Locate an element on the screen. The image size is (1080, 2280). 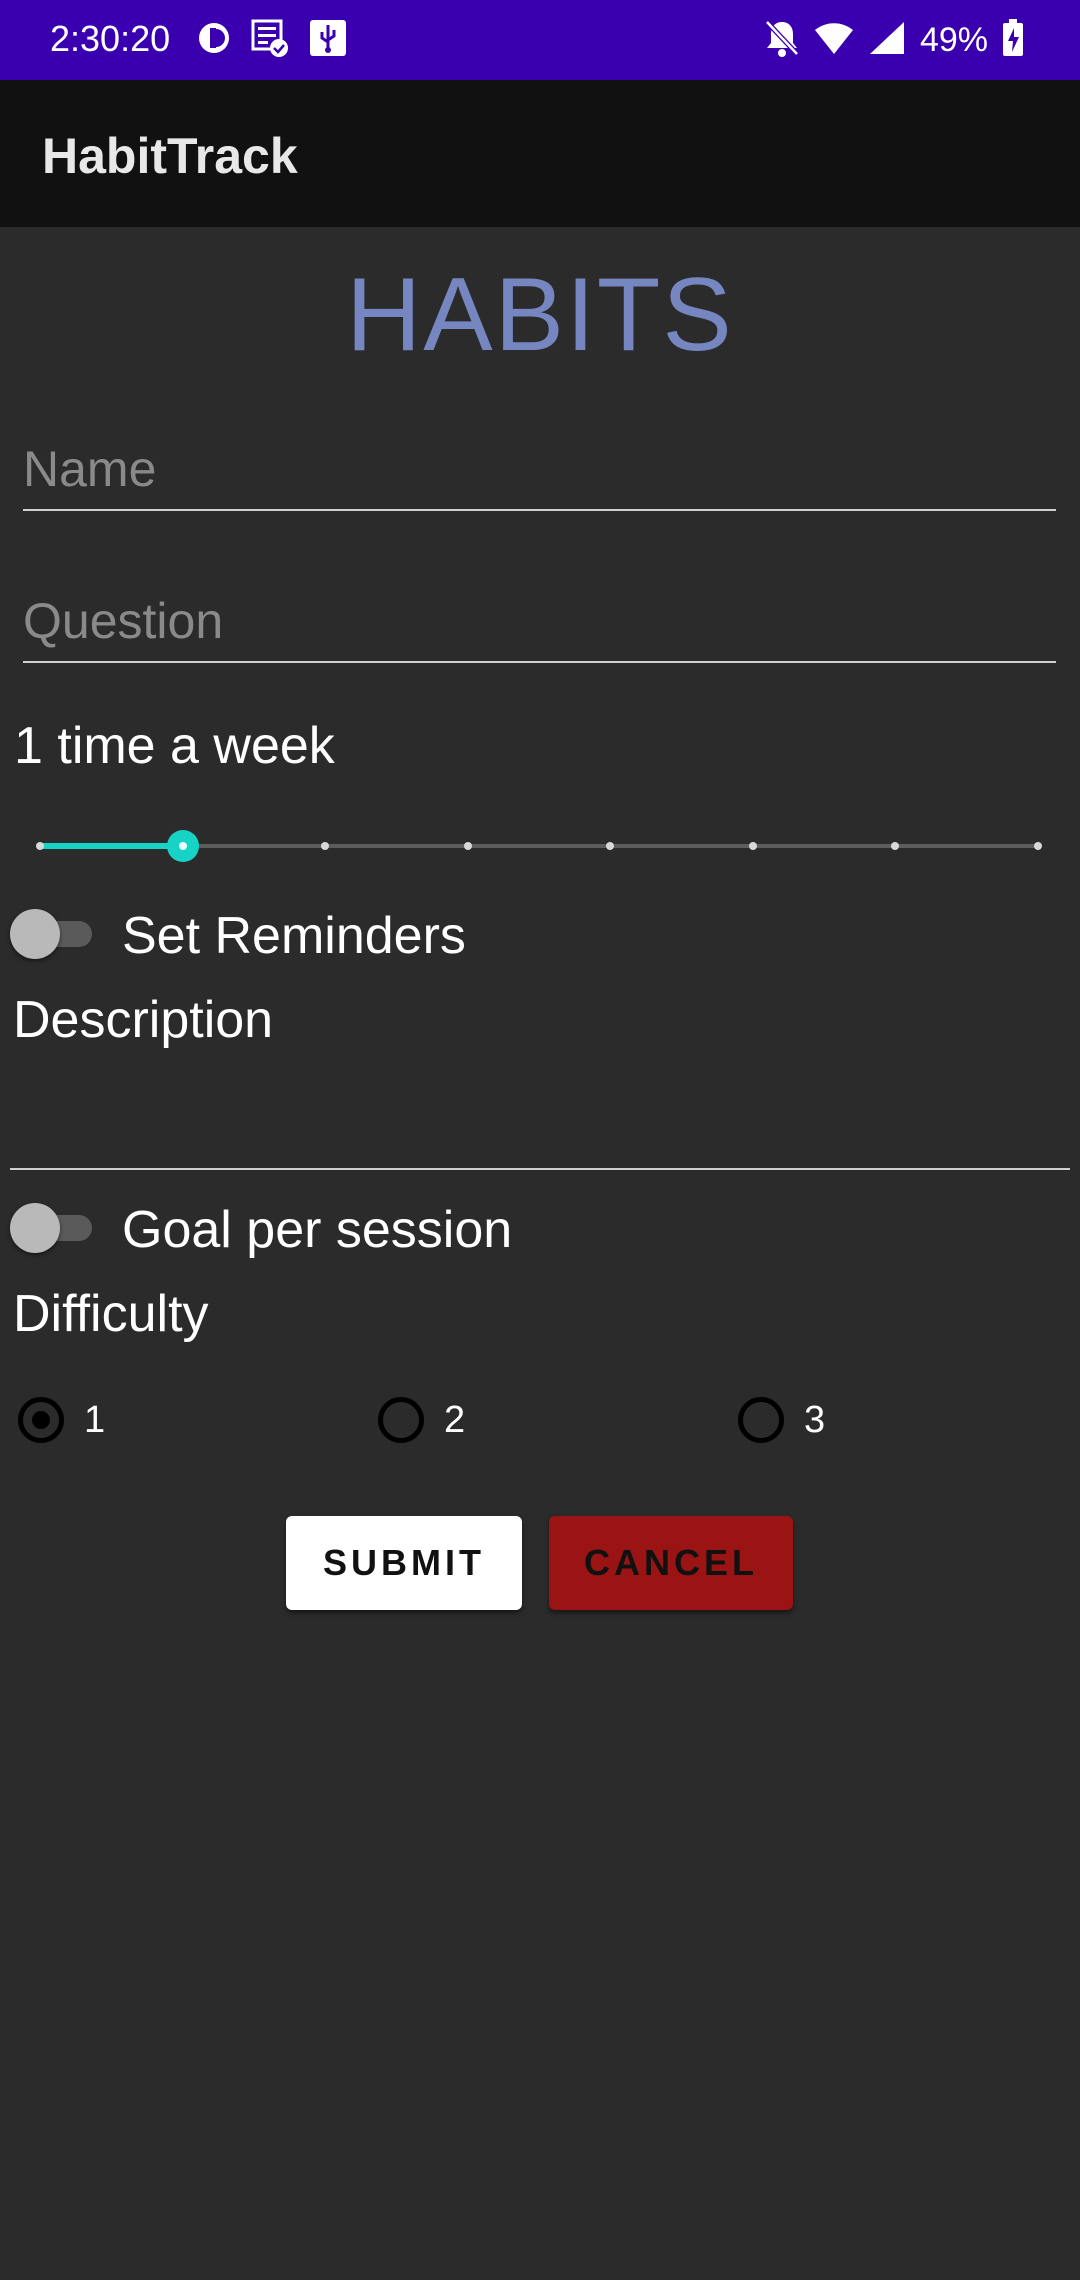
status-bar: 2:30:20 49% is located at coordinates (540, 40).